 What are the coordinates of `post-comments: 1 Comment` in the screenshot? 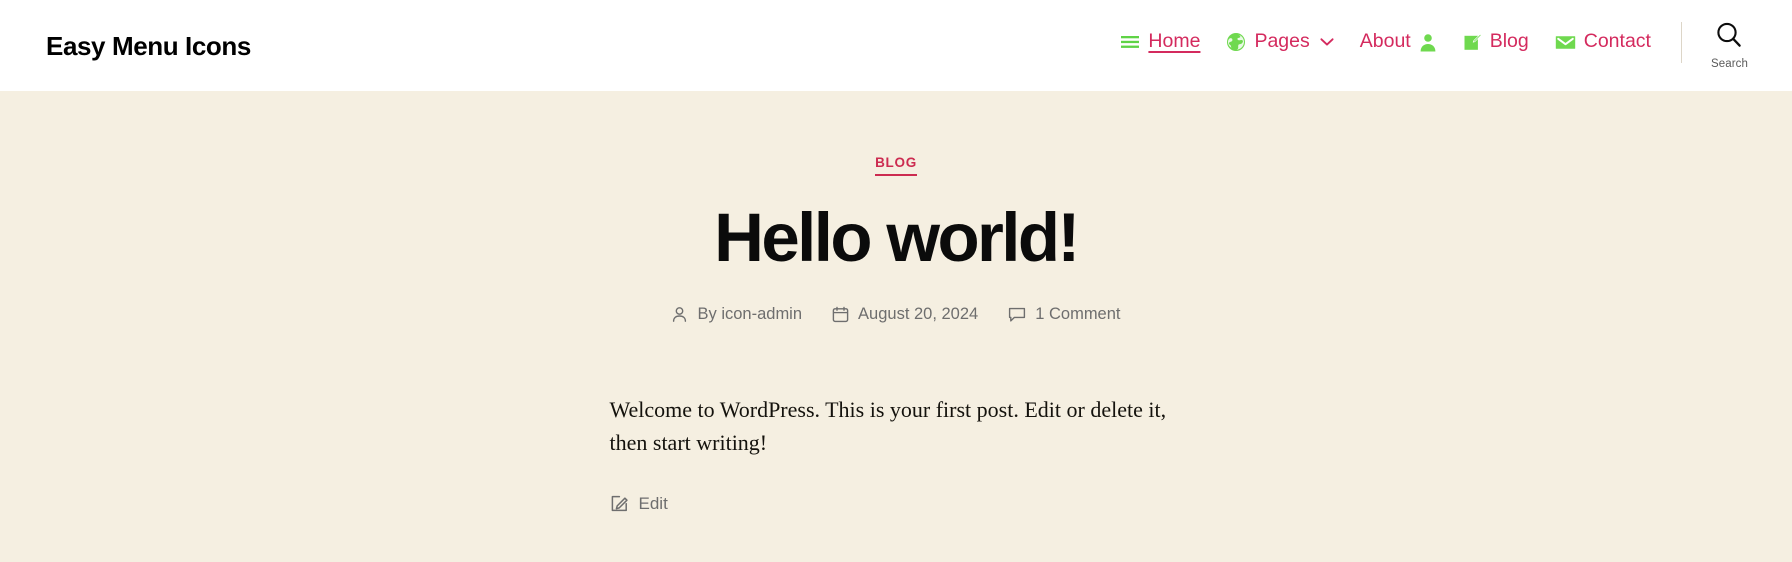 It's located at (1064, 314).